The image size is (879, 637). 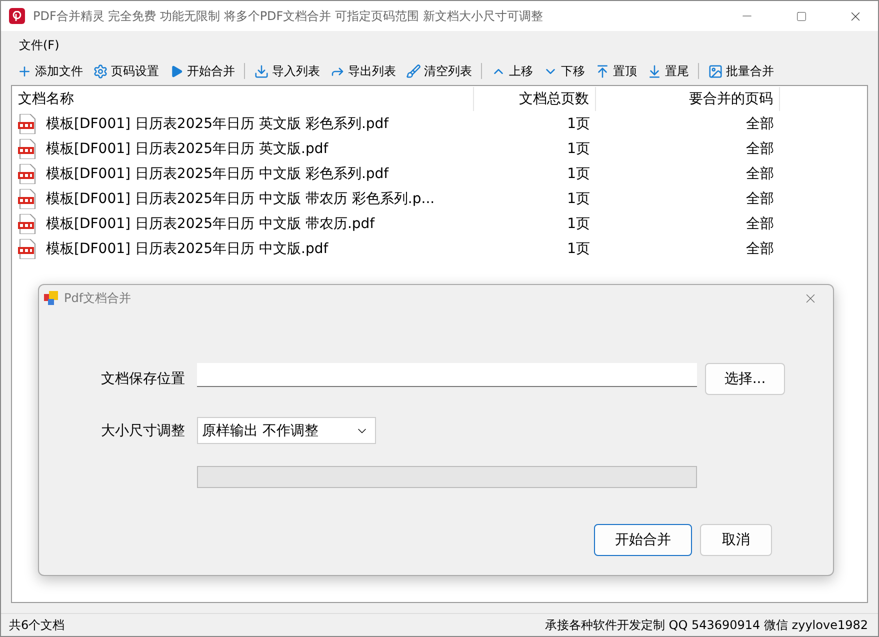 I want to click on toolbar-button: 下移, so click(x=564, y=71).